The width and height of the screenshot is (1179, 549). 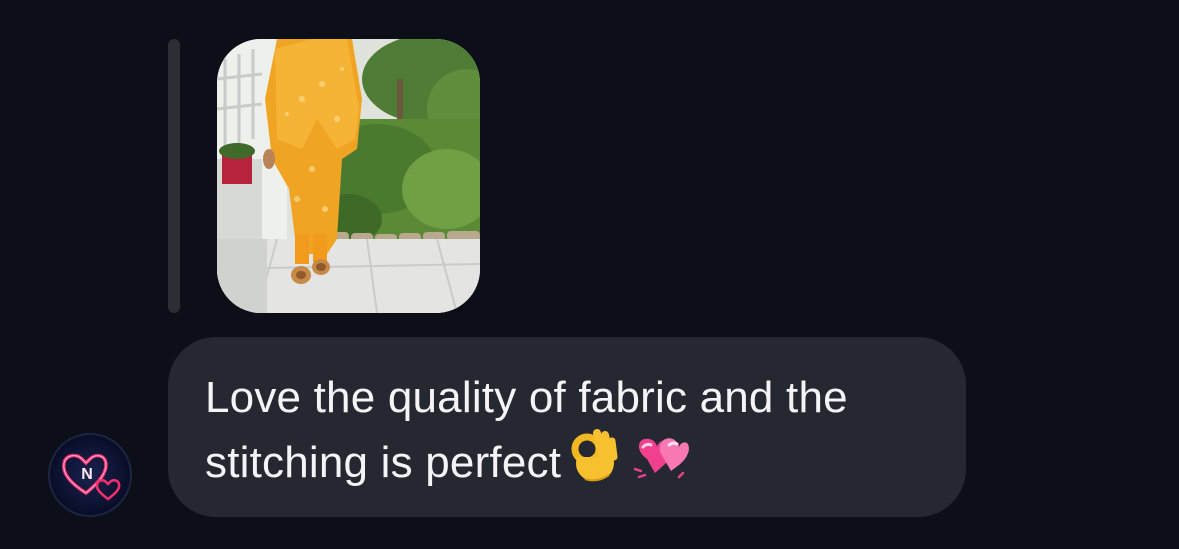 I want to click on reply-indicator-bar, so click(x=174, y=176).